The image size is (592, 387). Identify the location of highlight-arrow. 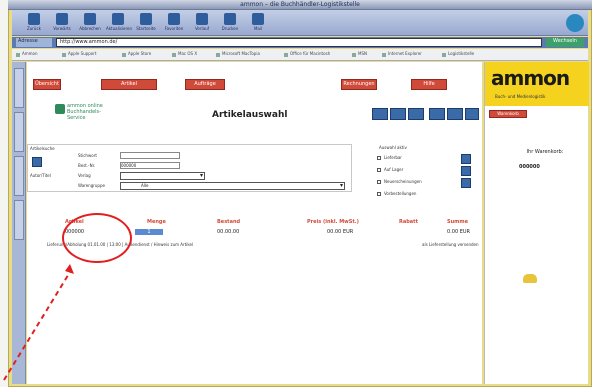
(38, 322).